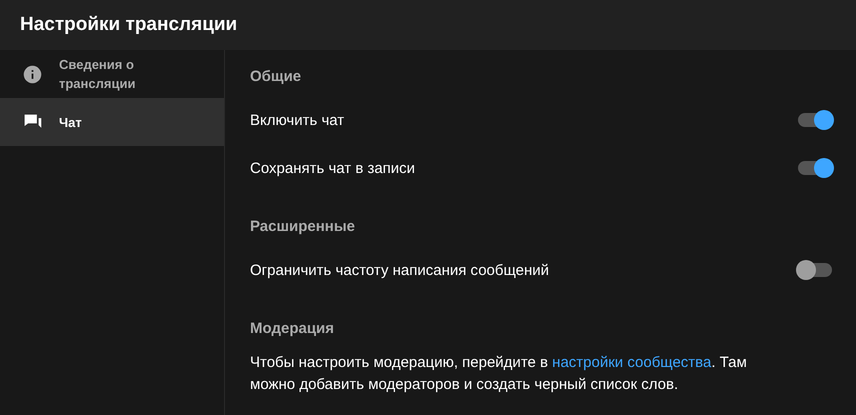 This screenshot has height=415, width=856. Describe the element at coordinates (302, 227) in the screenshot. I see `section-heading: Расширенные` at that location.